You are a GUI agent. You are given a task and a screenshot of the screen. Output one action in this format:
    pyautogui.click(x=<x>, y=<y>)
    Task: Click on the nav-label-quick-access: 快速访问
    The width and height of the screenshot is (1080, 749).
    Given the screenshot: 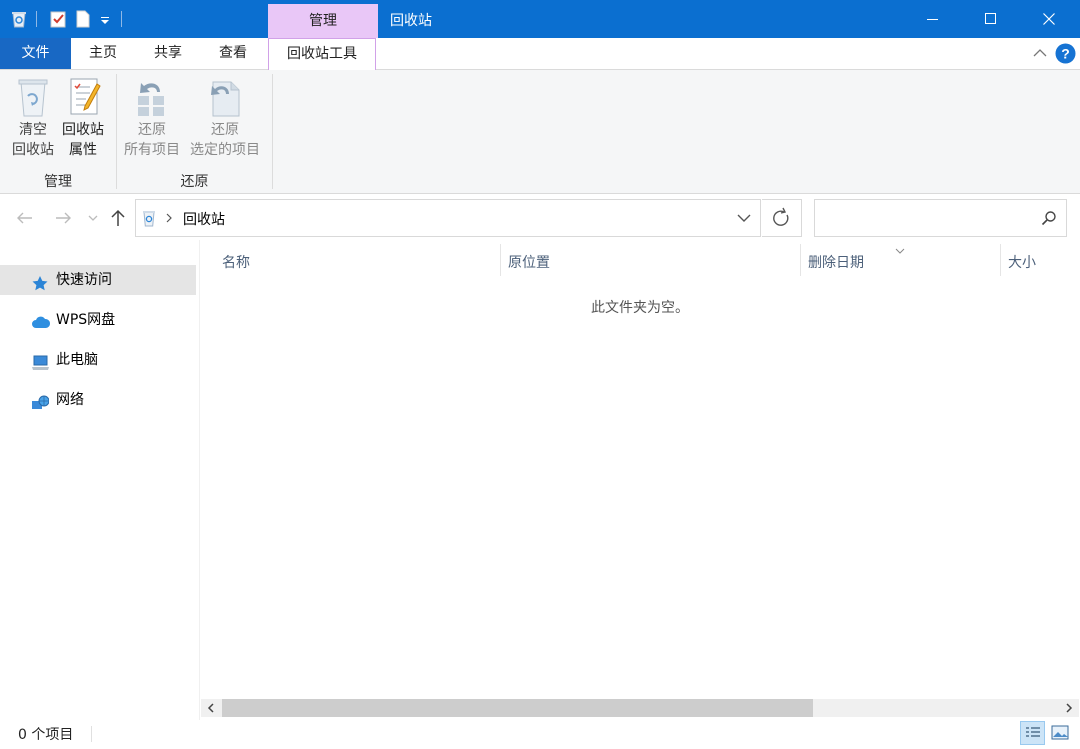 What is the action you would take?
    pyautogui.click(x=84, y=280)
    